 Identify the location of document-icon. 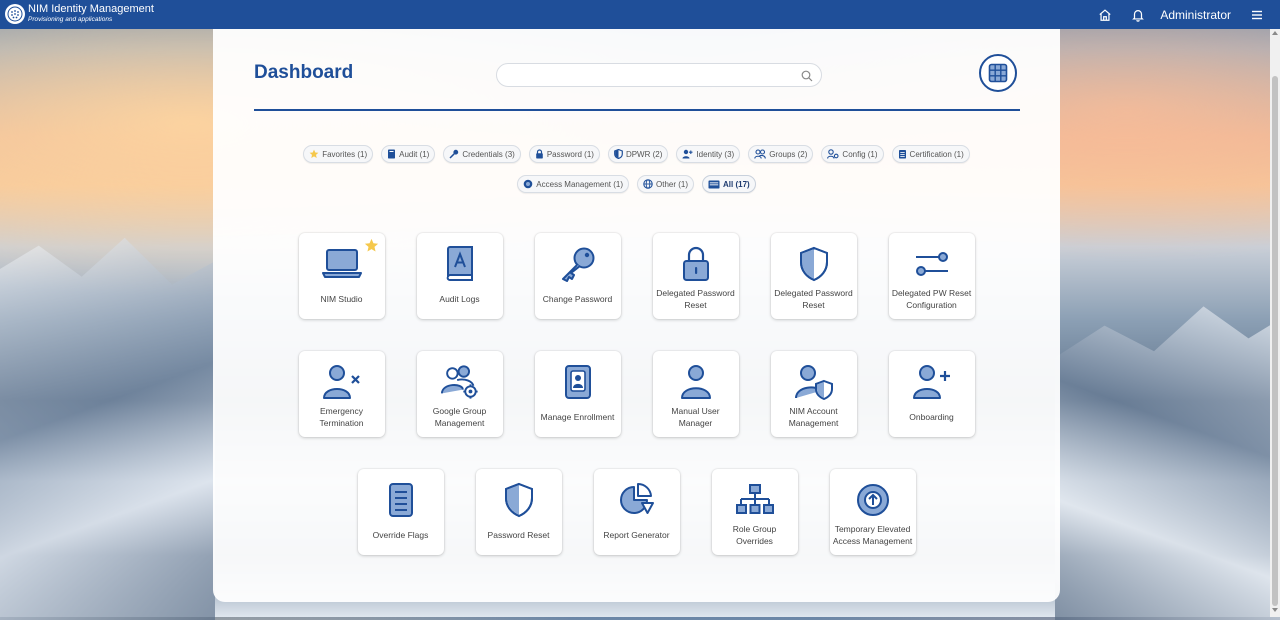
(401, 500).